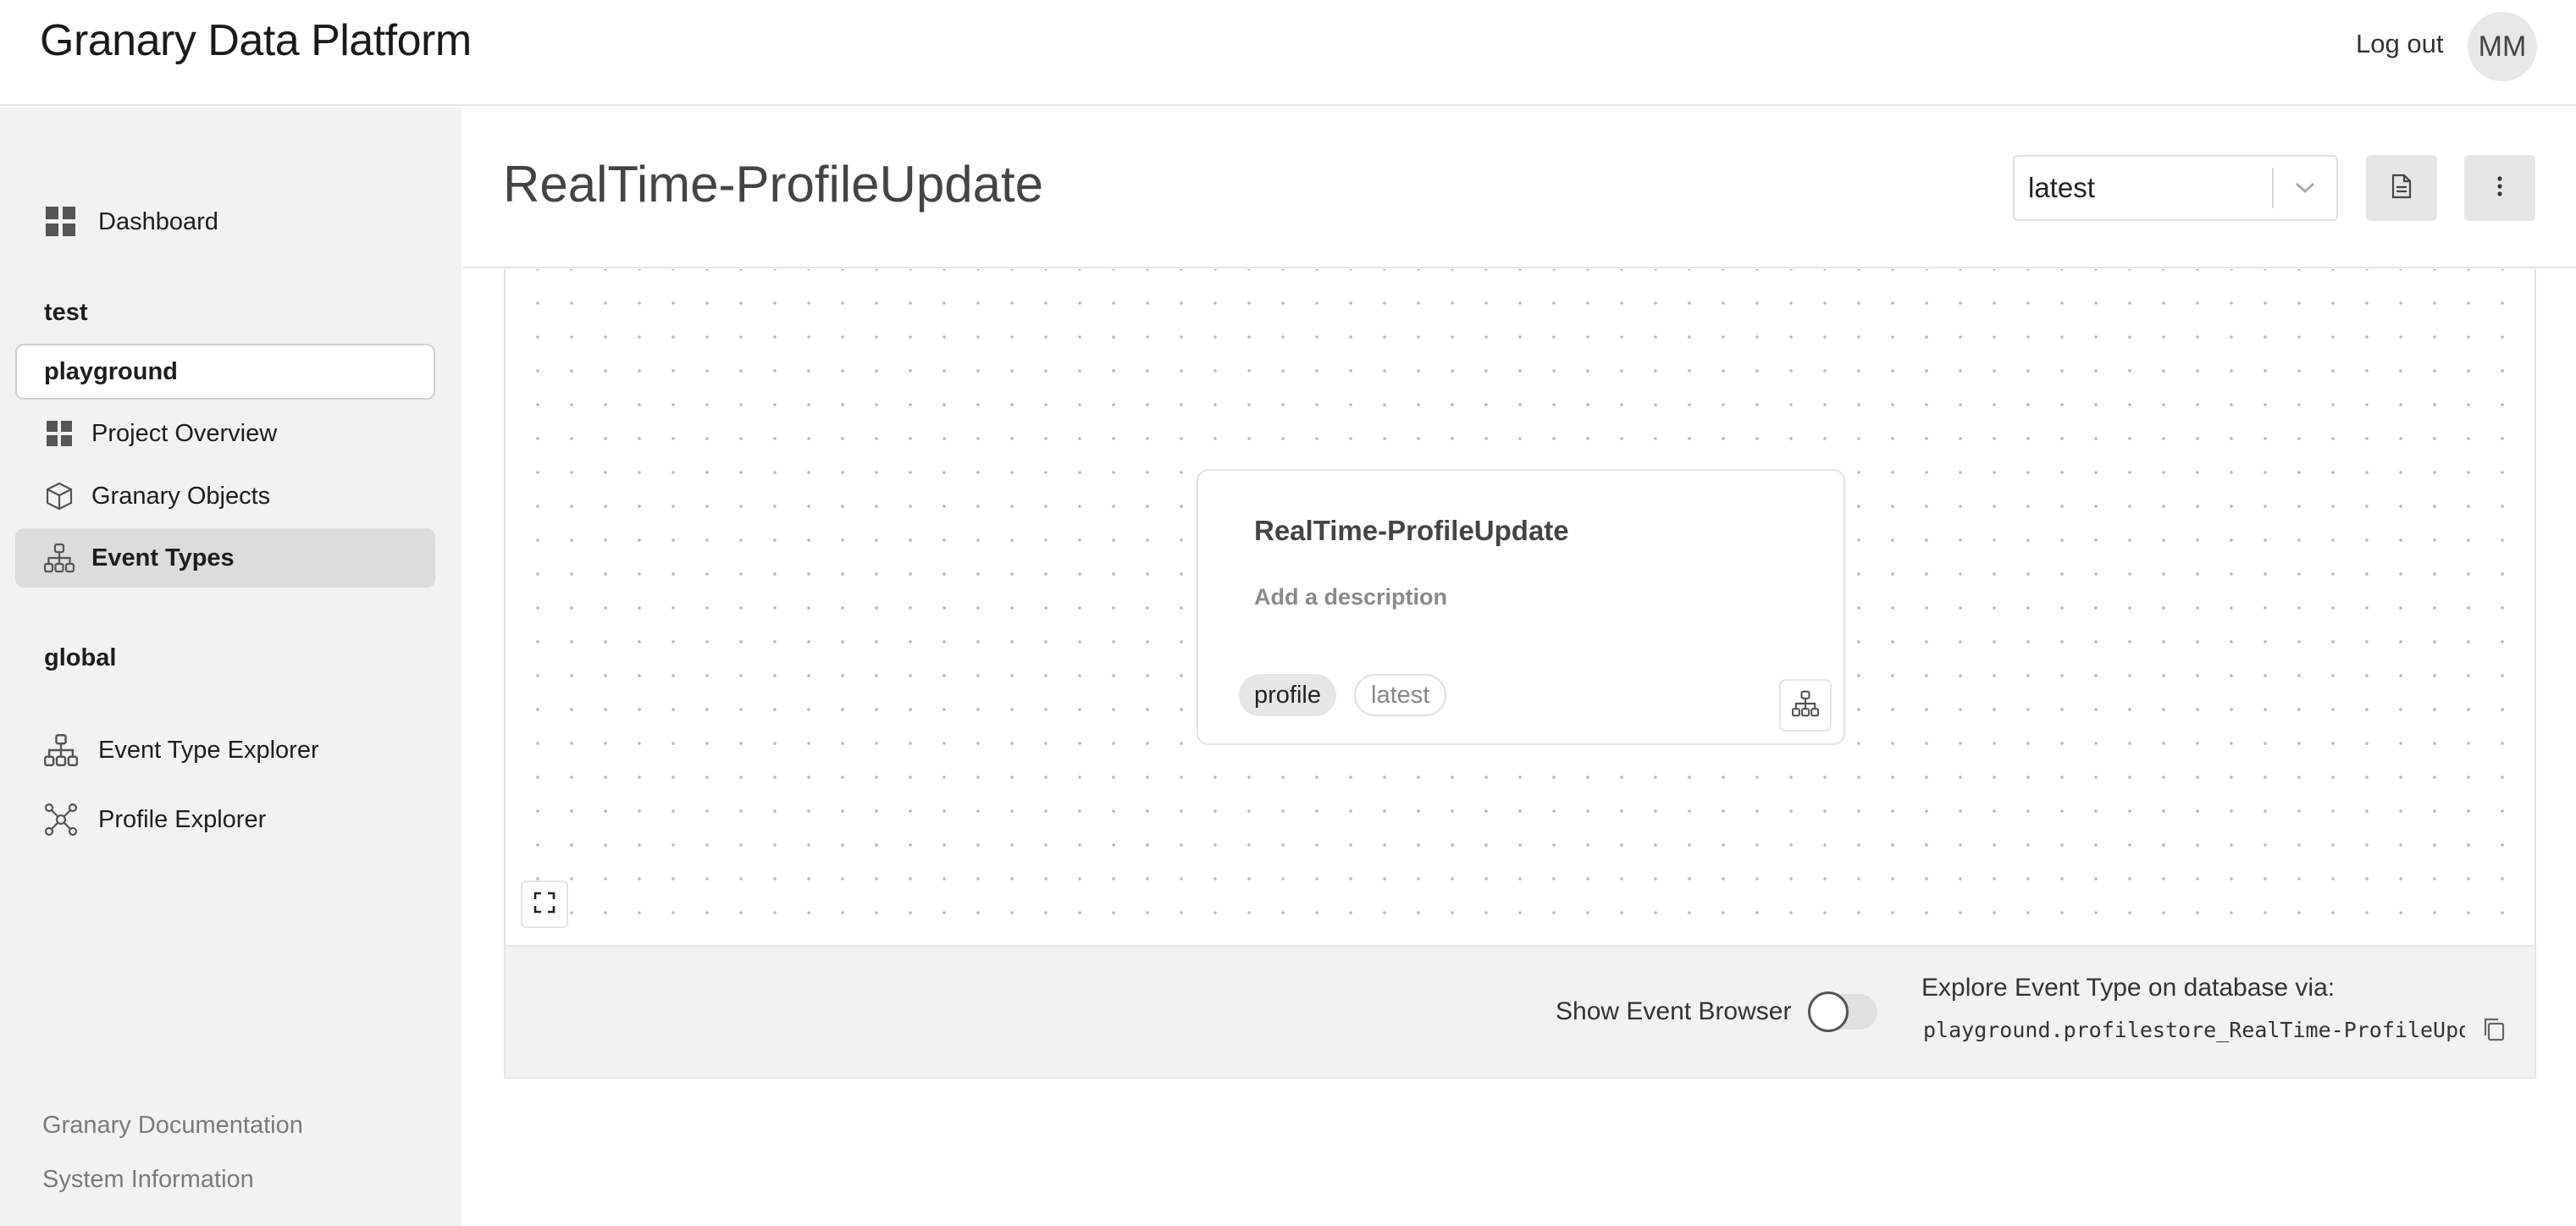 Image resolution: width=2576 pixels, height=1226 pixels. I want to click on sidebar-item-event-type-explorer: Event Type Explorer, so click(225, 751).